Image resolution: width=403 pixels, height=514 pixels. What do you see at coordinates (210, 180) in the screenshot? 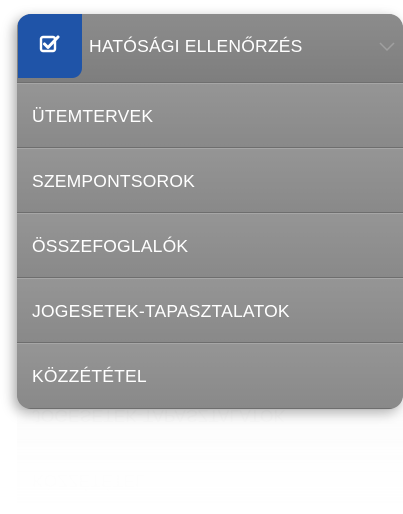
I see `menu-item-szempontsorok: SZEMPONTSOROK` at bounding box center [210, 180].